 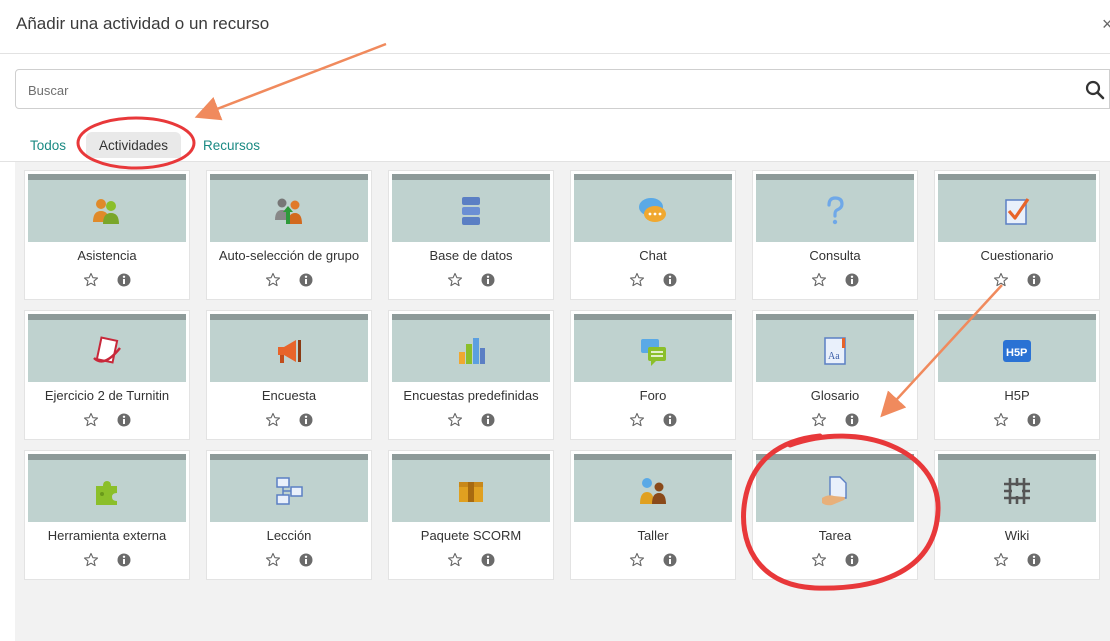 I want to click on quiz-icon, so click(x=1017, y=211).